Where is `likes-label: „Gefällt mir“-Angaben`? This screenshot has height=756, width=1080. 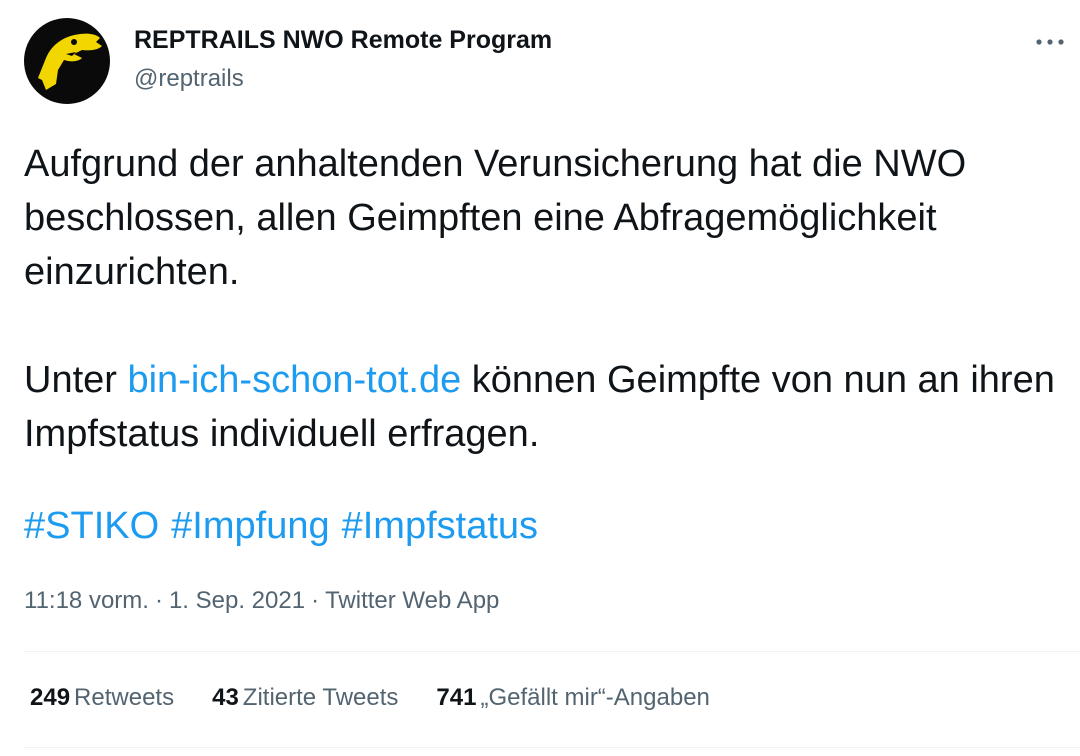
likes-label: „Gefällt mir“-Angaben is located at coordinates (595, 697).